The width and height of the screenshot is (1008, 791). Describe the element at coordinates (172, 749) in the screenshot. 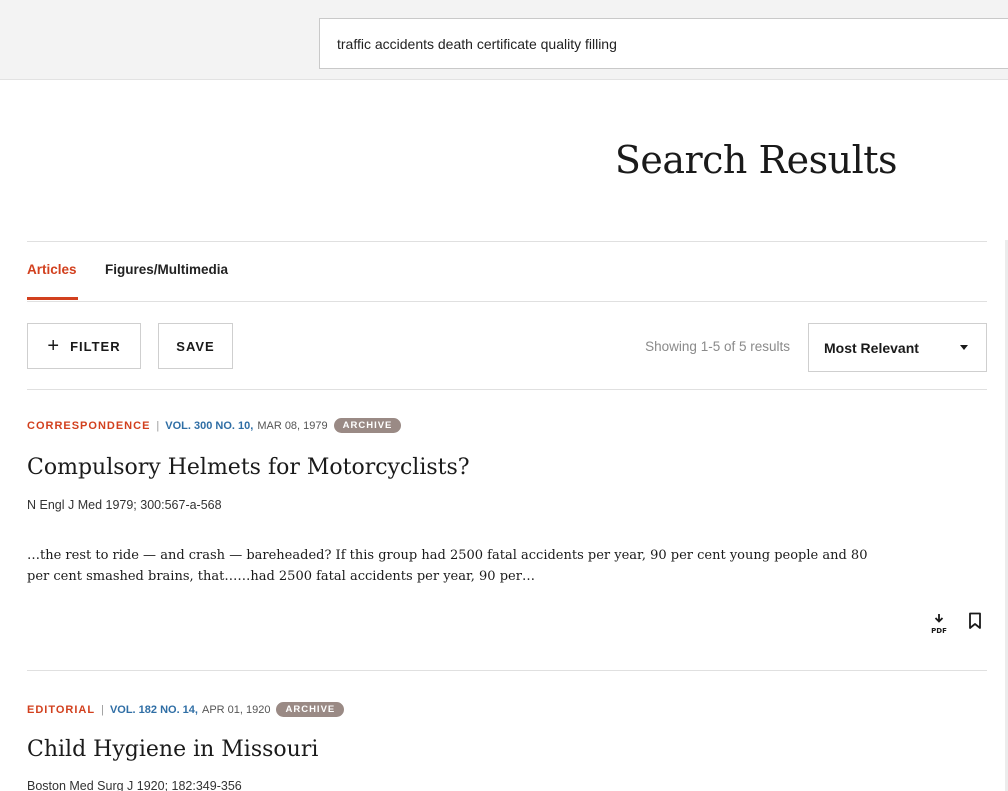

I see `result-title: Child Hygiene in Missouri` at that location.